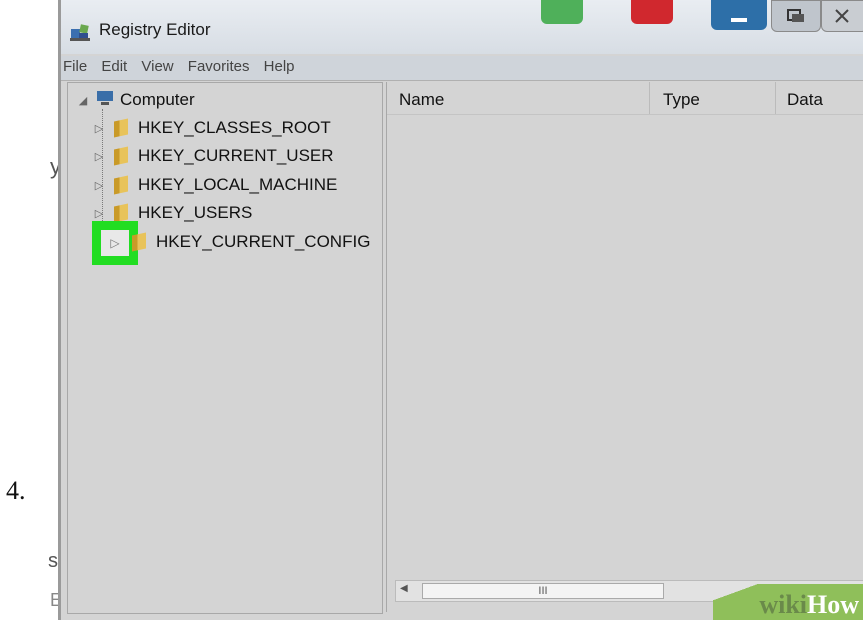 The width and height of the screenshot is (863, 620). What do you see at coordinates (462, 68) in the screenshot?
I see `menu-bar: File Edit View Favorites Help` at bounding box center [462, 68].